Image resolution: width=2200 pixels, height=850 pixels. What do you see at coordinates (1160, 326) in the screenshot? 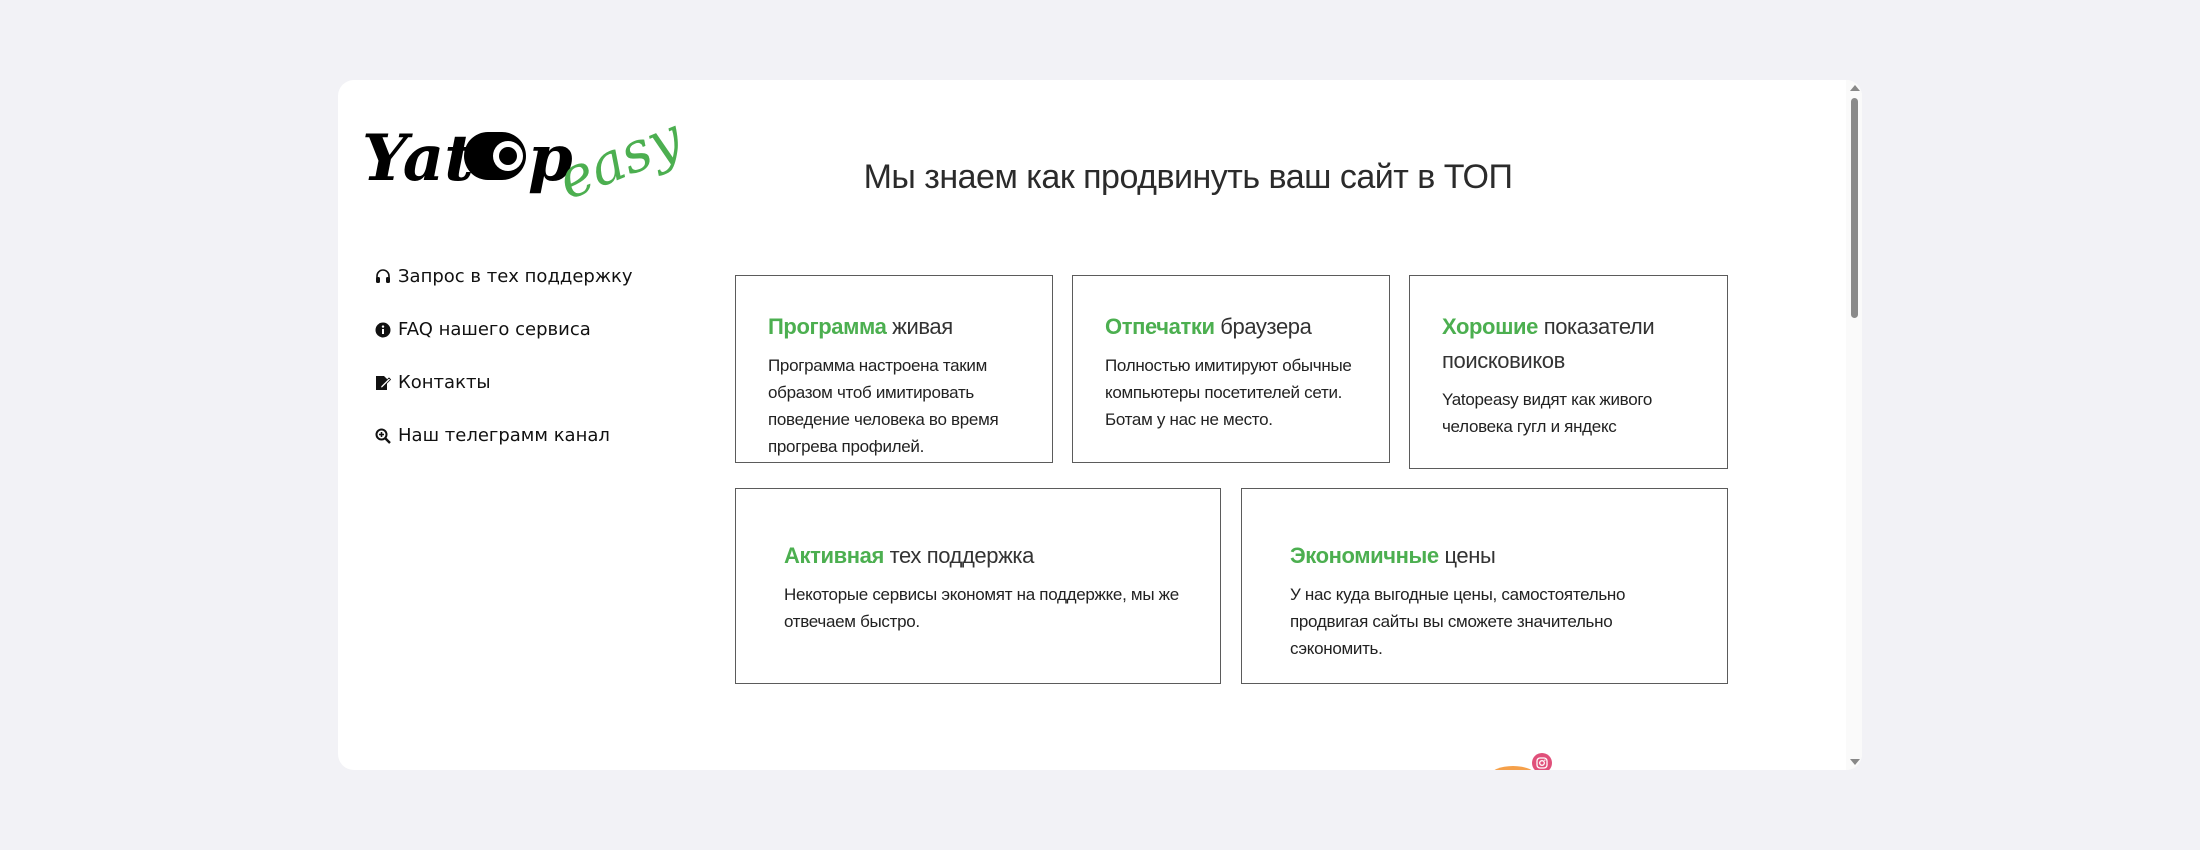
I see `feature-title-accent: Отпечатки` at bounding box center [1160, 326].